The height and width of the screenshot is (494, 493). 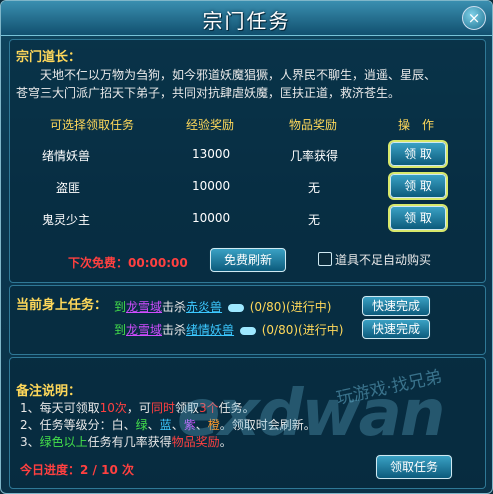 What do you see at coordinates (129, 442) in the screenshot?
I see `note-text: 任务有几率获得` at bounding box center [129, 442].